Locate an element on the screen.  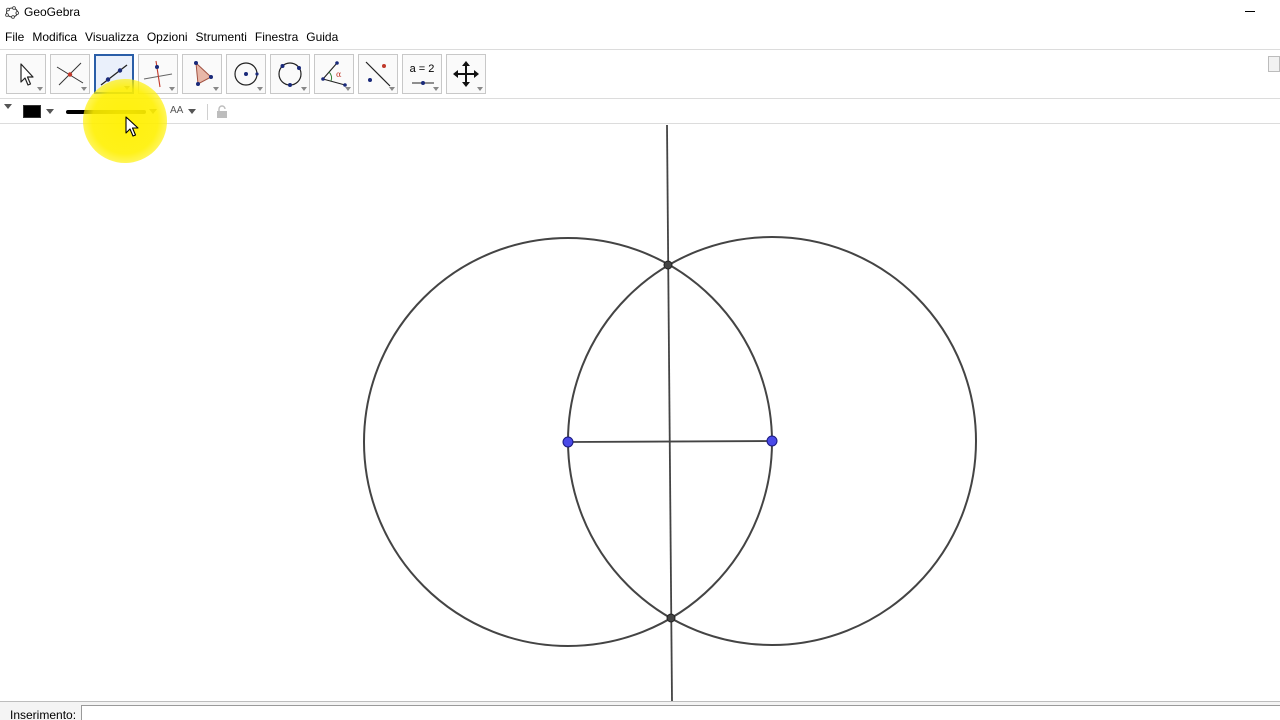
polygon-tool-icon is located at coordinates (203, 73).